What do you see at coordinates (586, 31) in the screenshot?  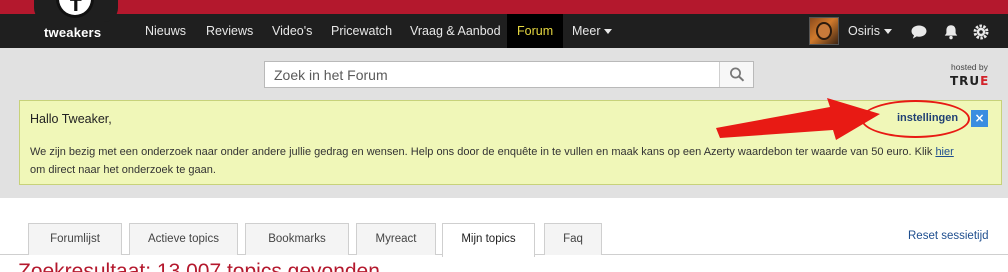 I see `nav-item-meer-label: Meer` at bounding box center [586, 31].